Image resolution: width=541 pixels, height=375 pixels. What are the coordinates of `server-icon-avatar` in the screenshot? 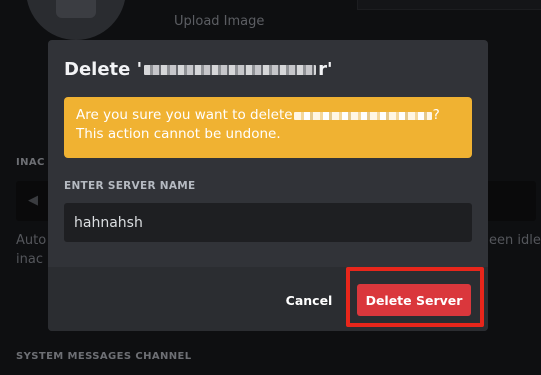 It's located at (76, 20).